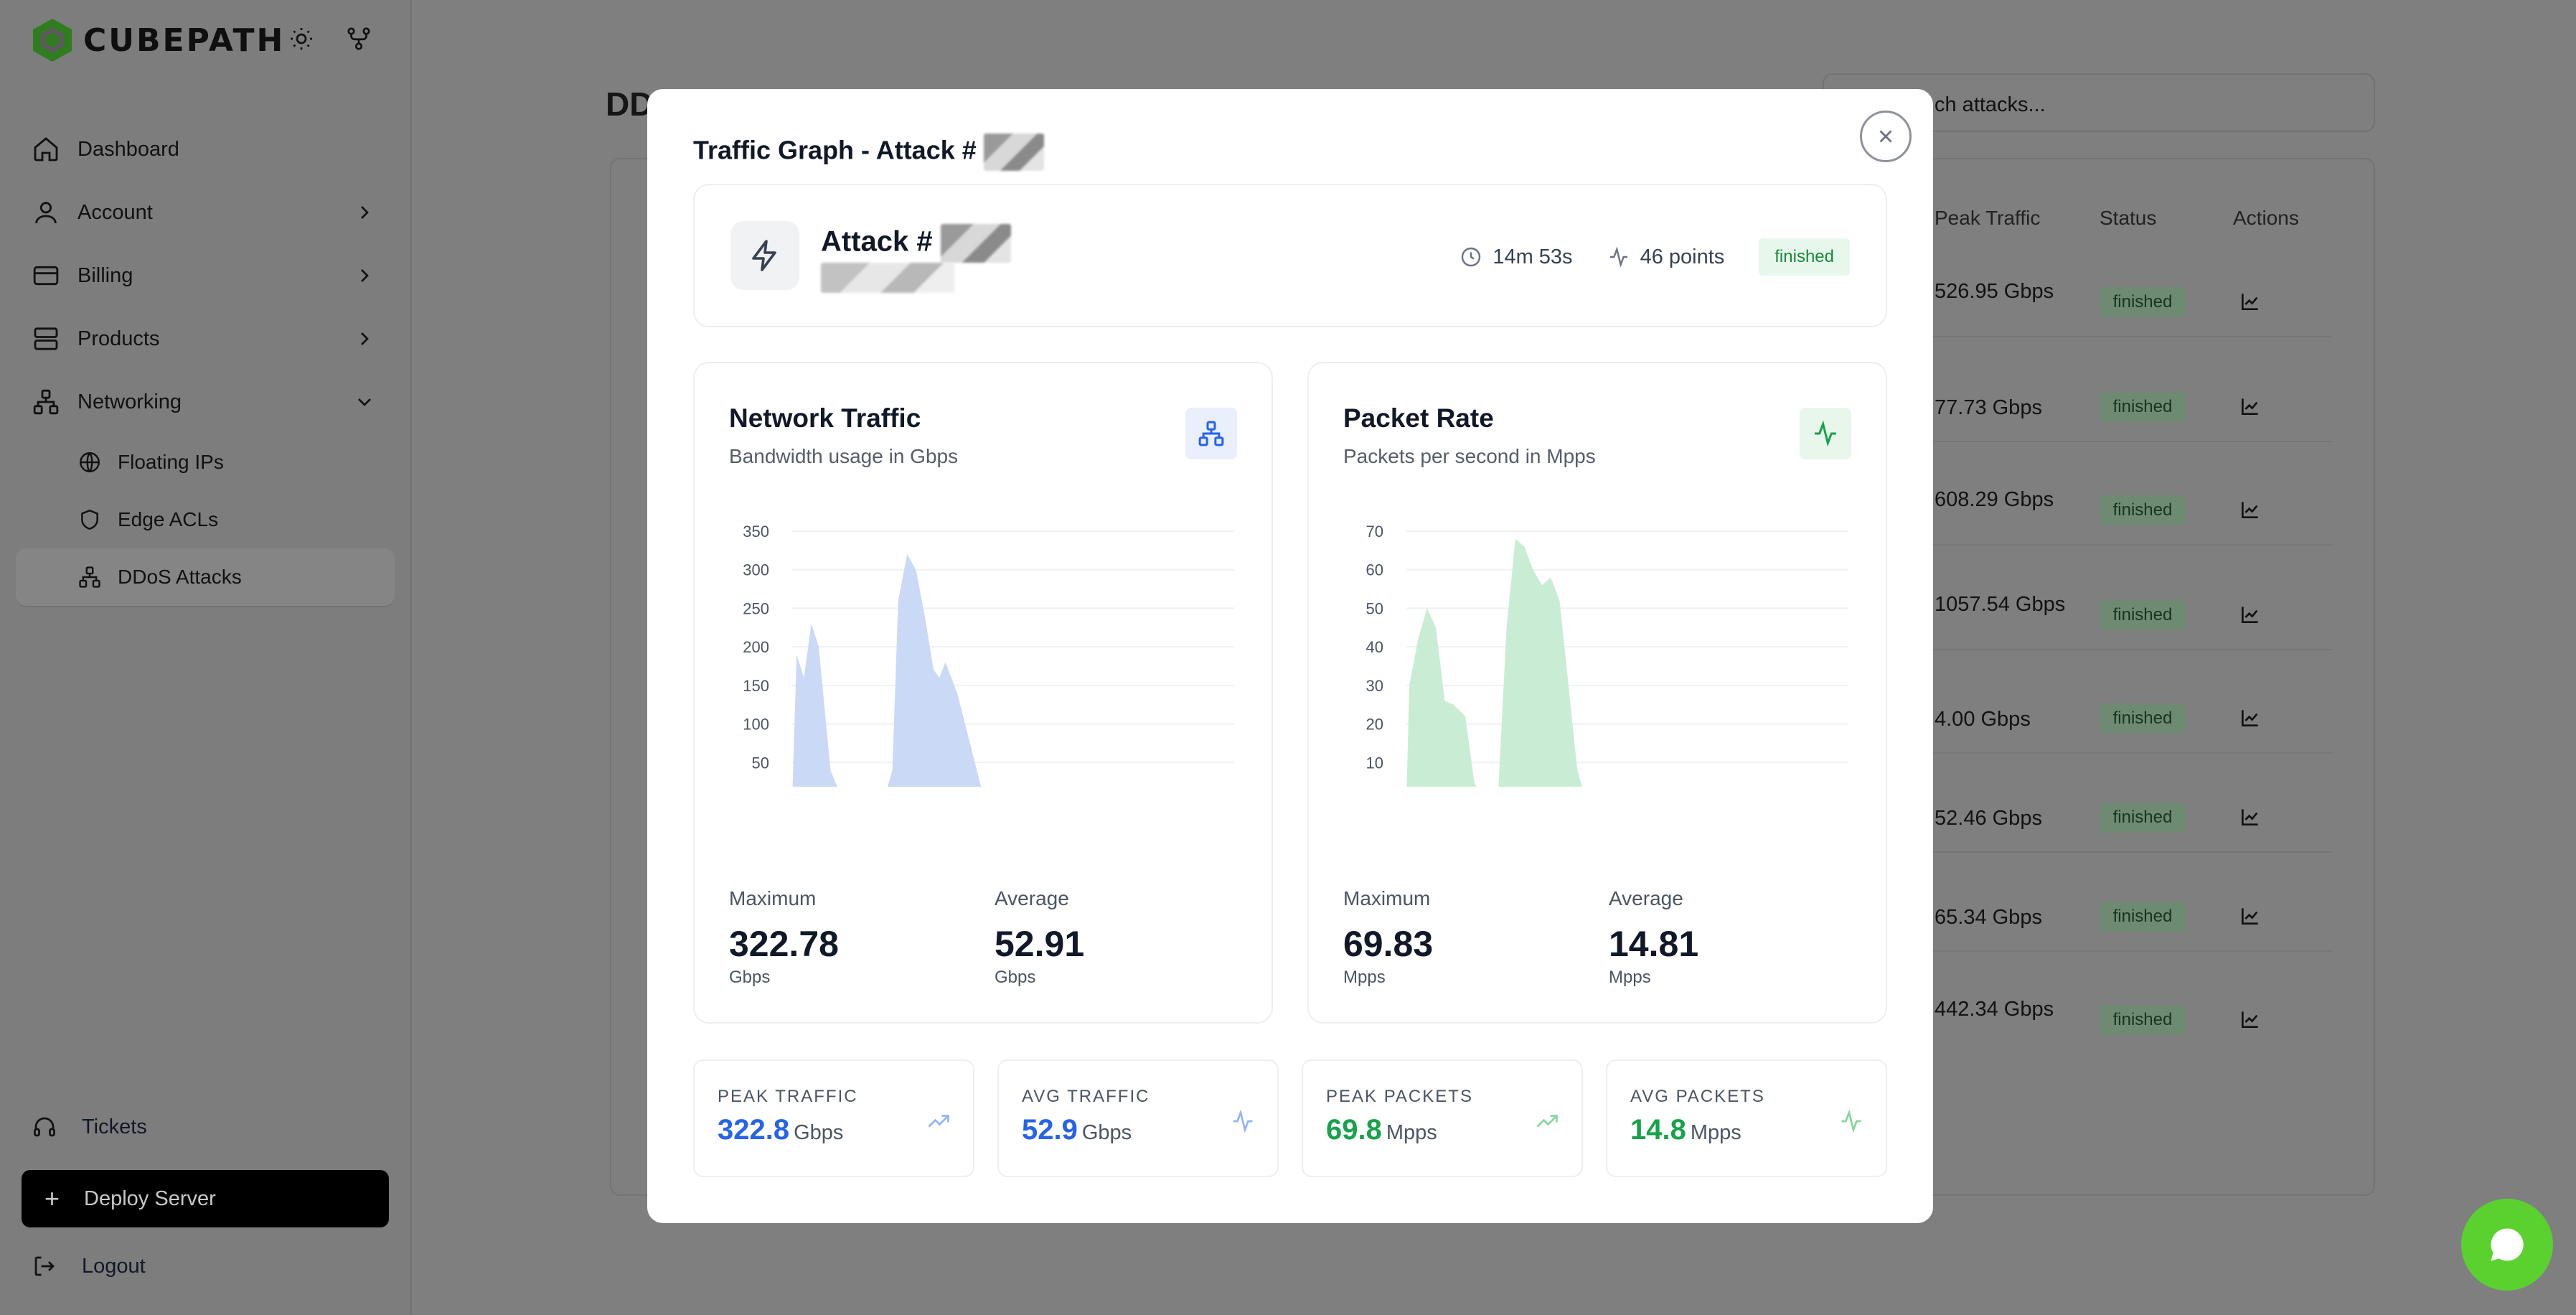 The image size is (2576, 1315). I want to click on chevron-down-icon, so click(364, 402).